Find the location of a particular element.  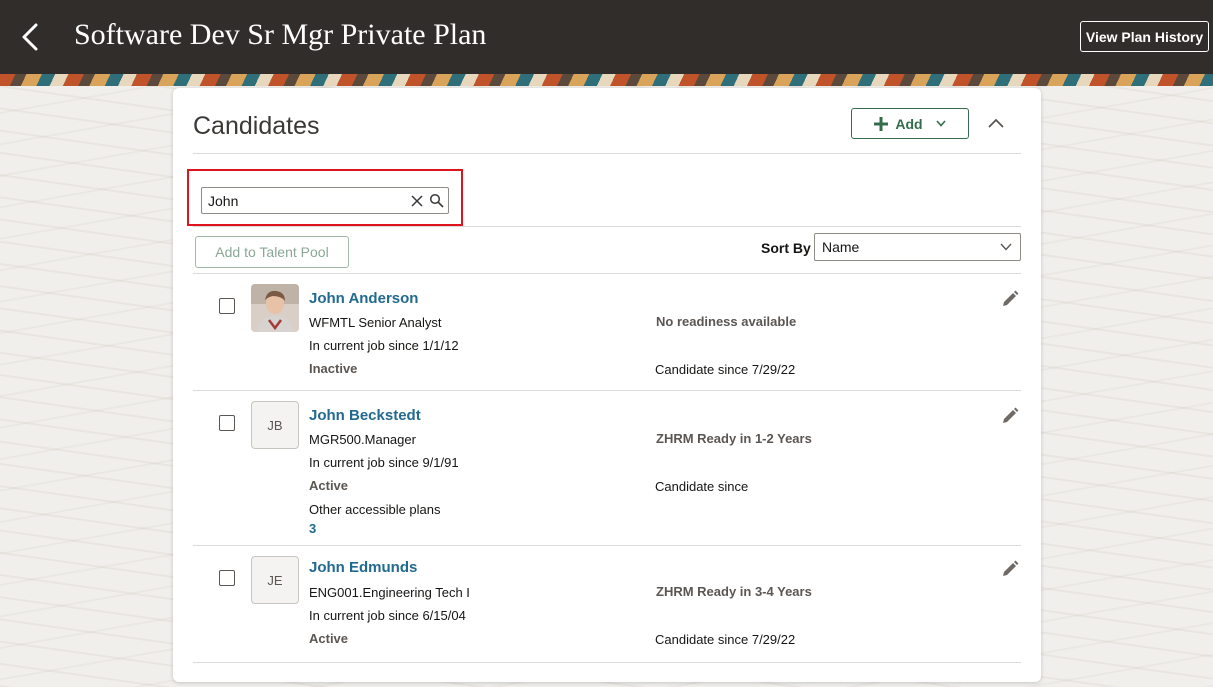

candidate-job-since: In current job since 1/1/12 is located at coordinates (384, 345).